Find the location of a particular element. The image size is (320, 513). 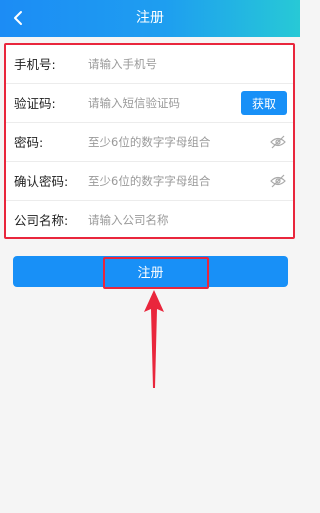

page-title: 注册 is located at coordinates (150, 18).